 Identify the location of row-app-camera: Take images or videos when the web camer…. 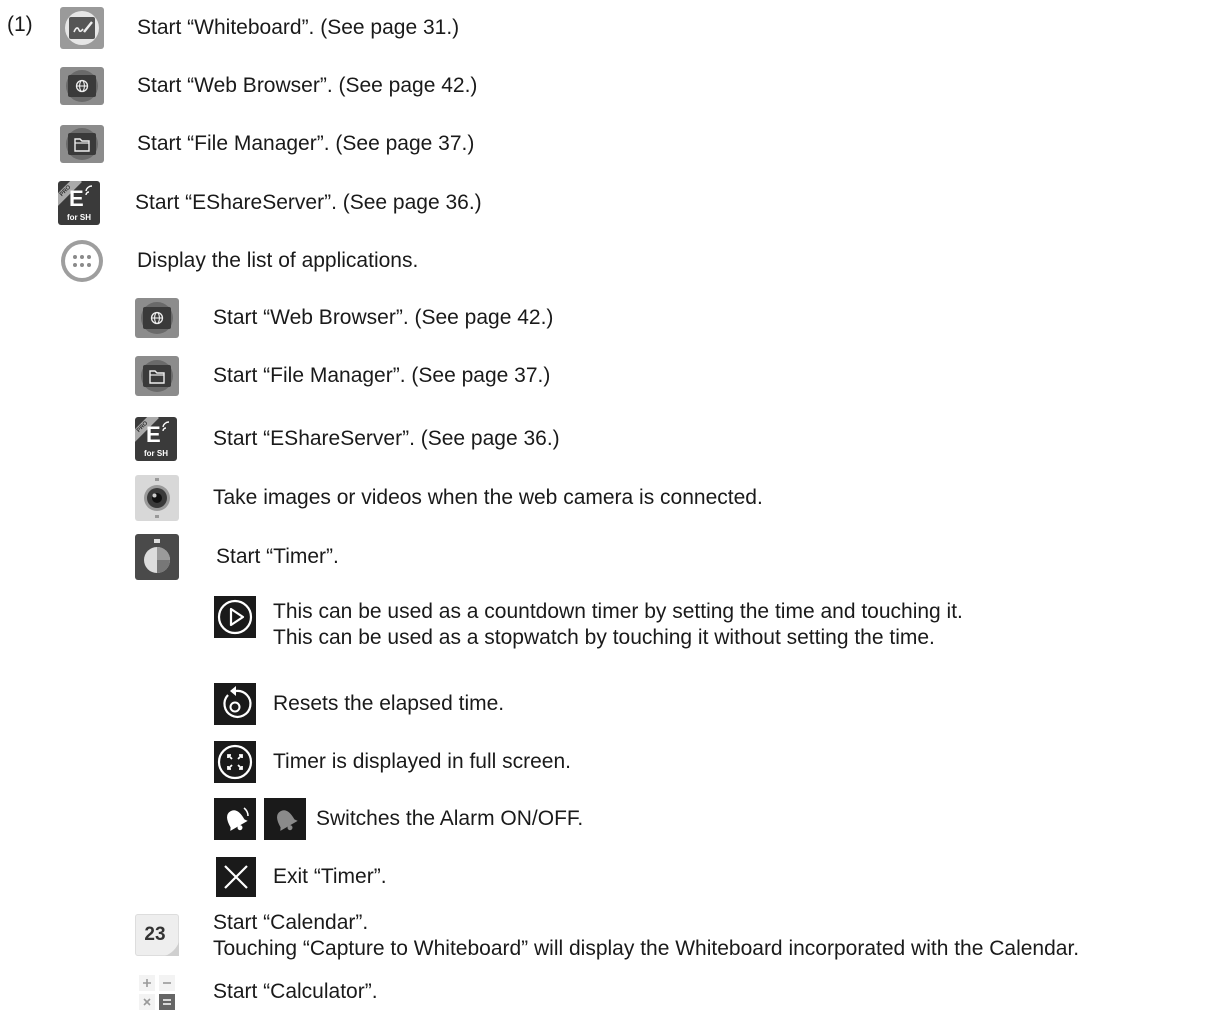
(449, 498).